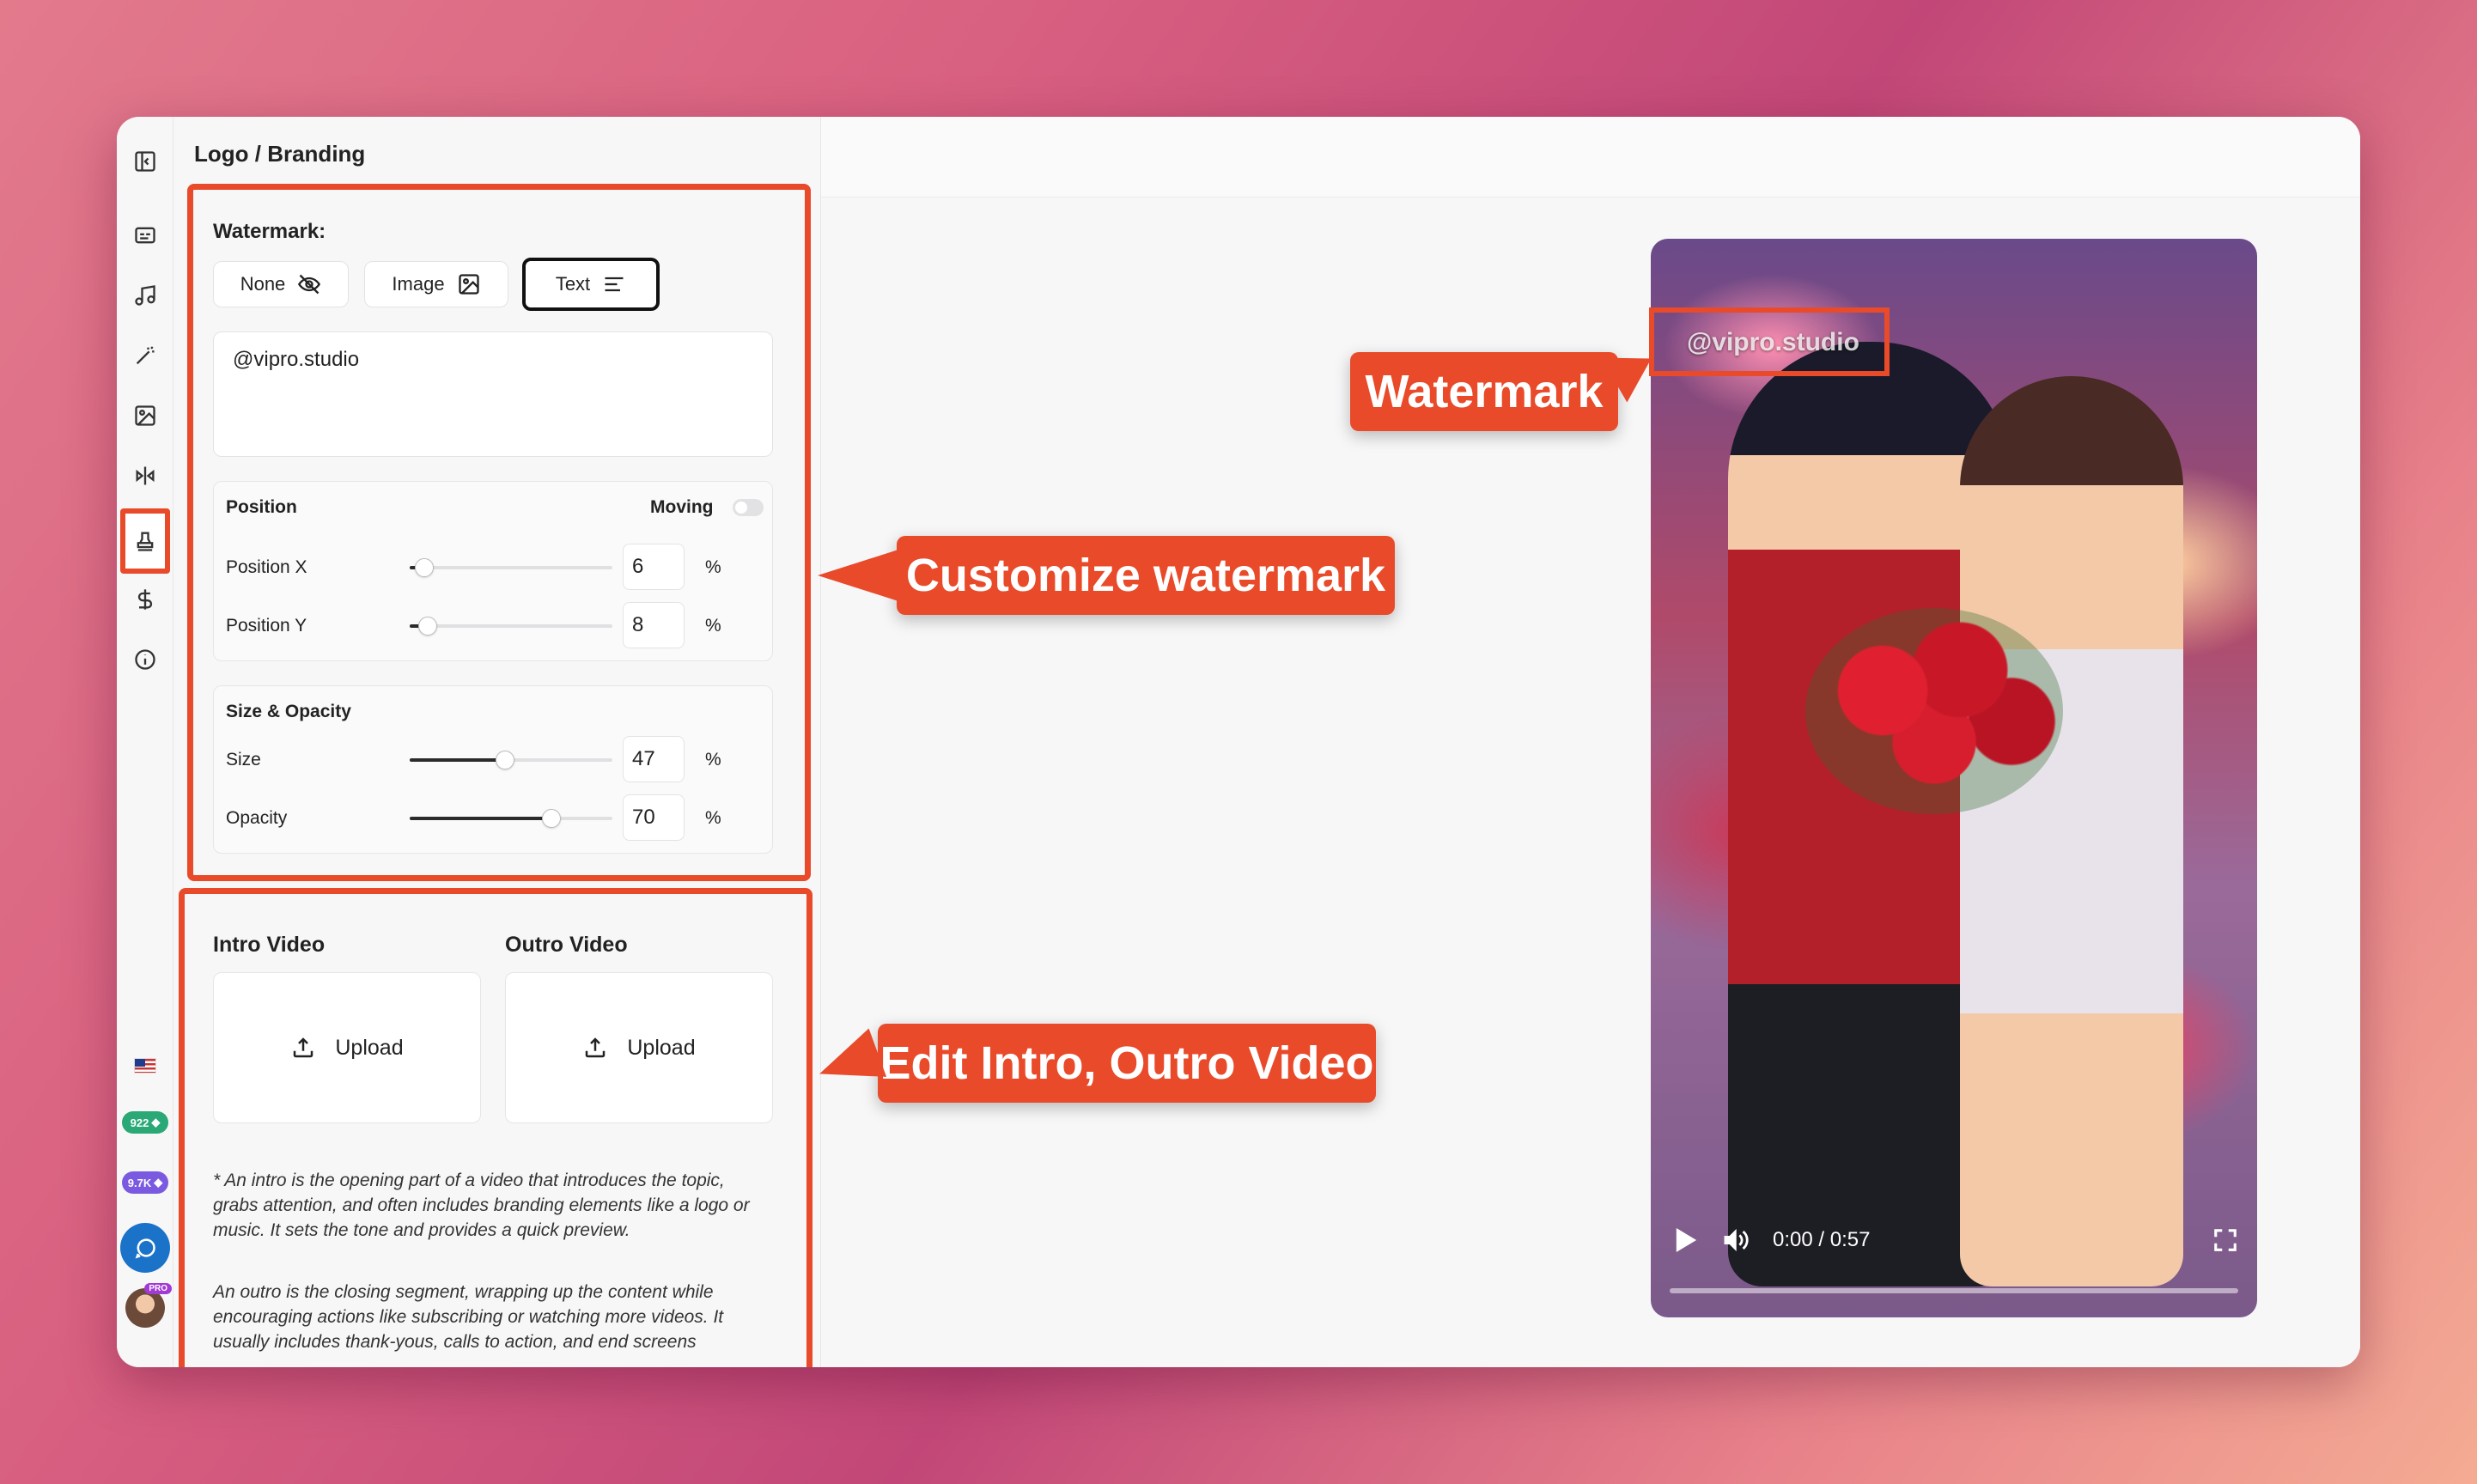 This screenshot has height=1484, width=2477. What do you see at coordinates (566, 945) in the screenshot?
I see `outro-video-title: Outro Video` at bounding box center [566, 945].